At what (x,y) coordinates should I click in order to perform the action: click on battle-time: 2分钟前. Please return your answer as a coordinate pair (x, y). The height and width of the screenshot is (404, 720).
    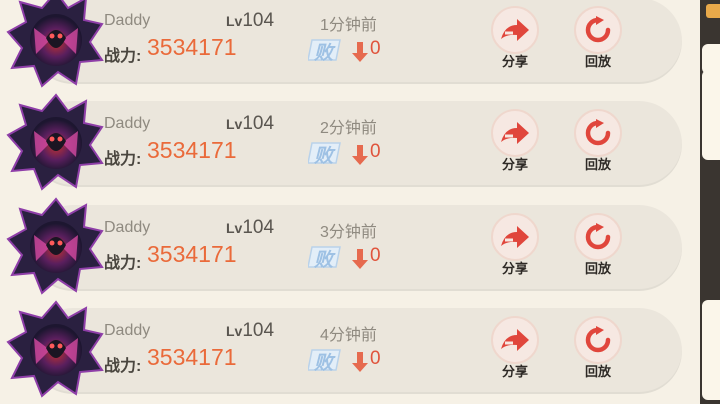
    Looking at the image, I should click on (348, 128).